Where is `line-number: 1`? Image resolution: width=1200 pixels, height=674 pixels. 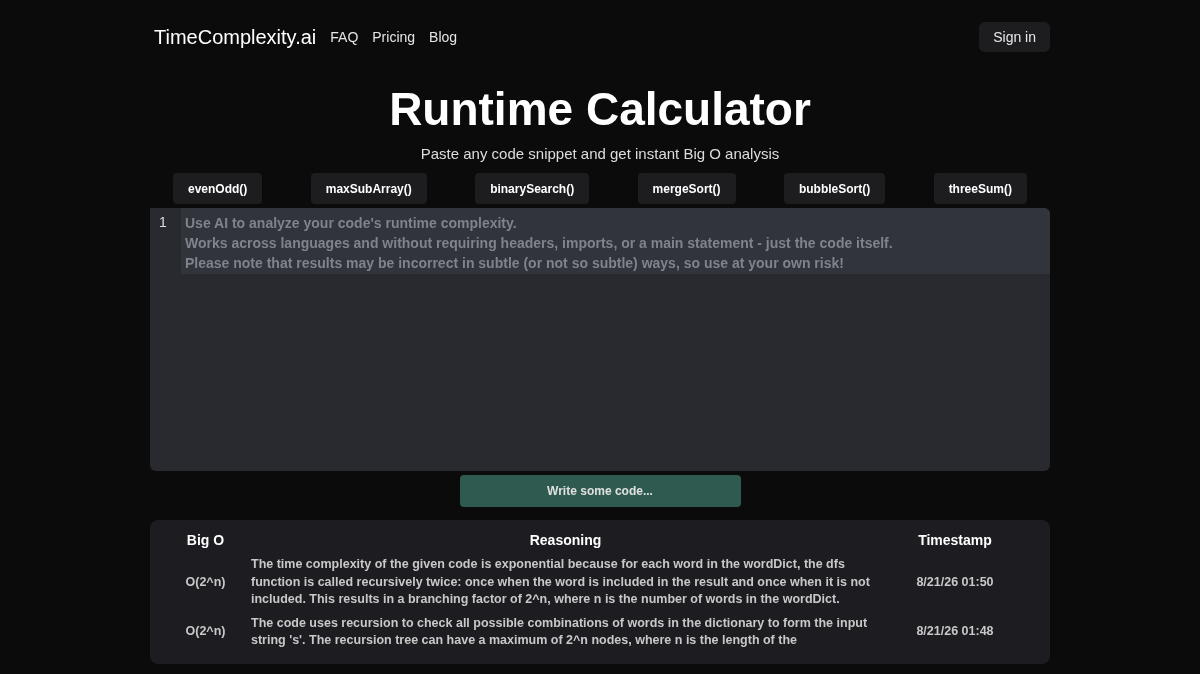 line-number: 1 is located at coordinates (165, 241).